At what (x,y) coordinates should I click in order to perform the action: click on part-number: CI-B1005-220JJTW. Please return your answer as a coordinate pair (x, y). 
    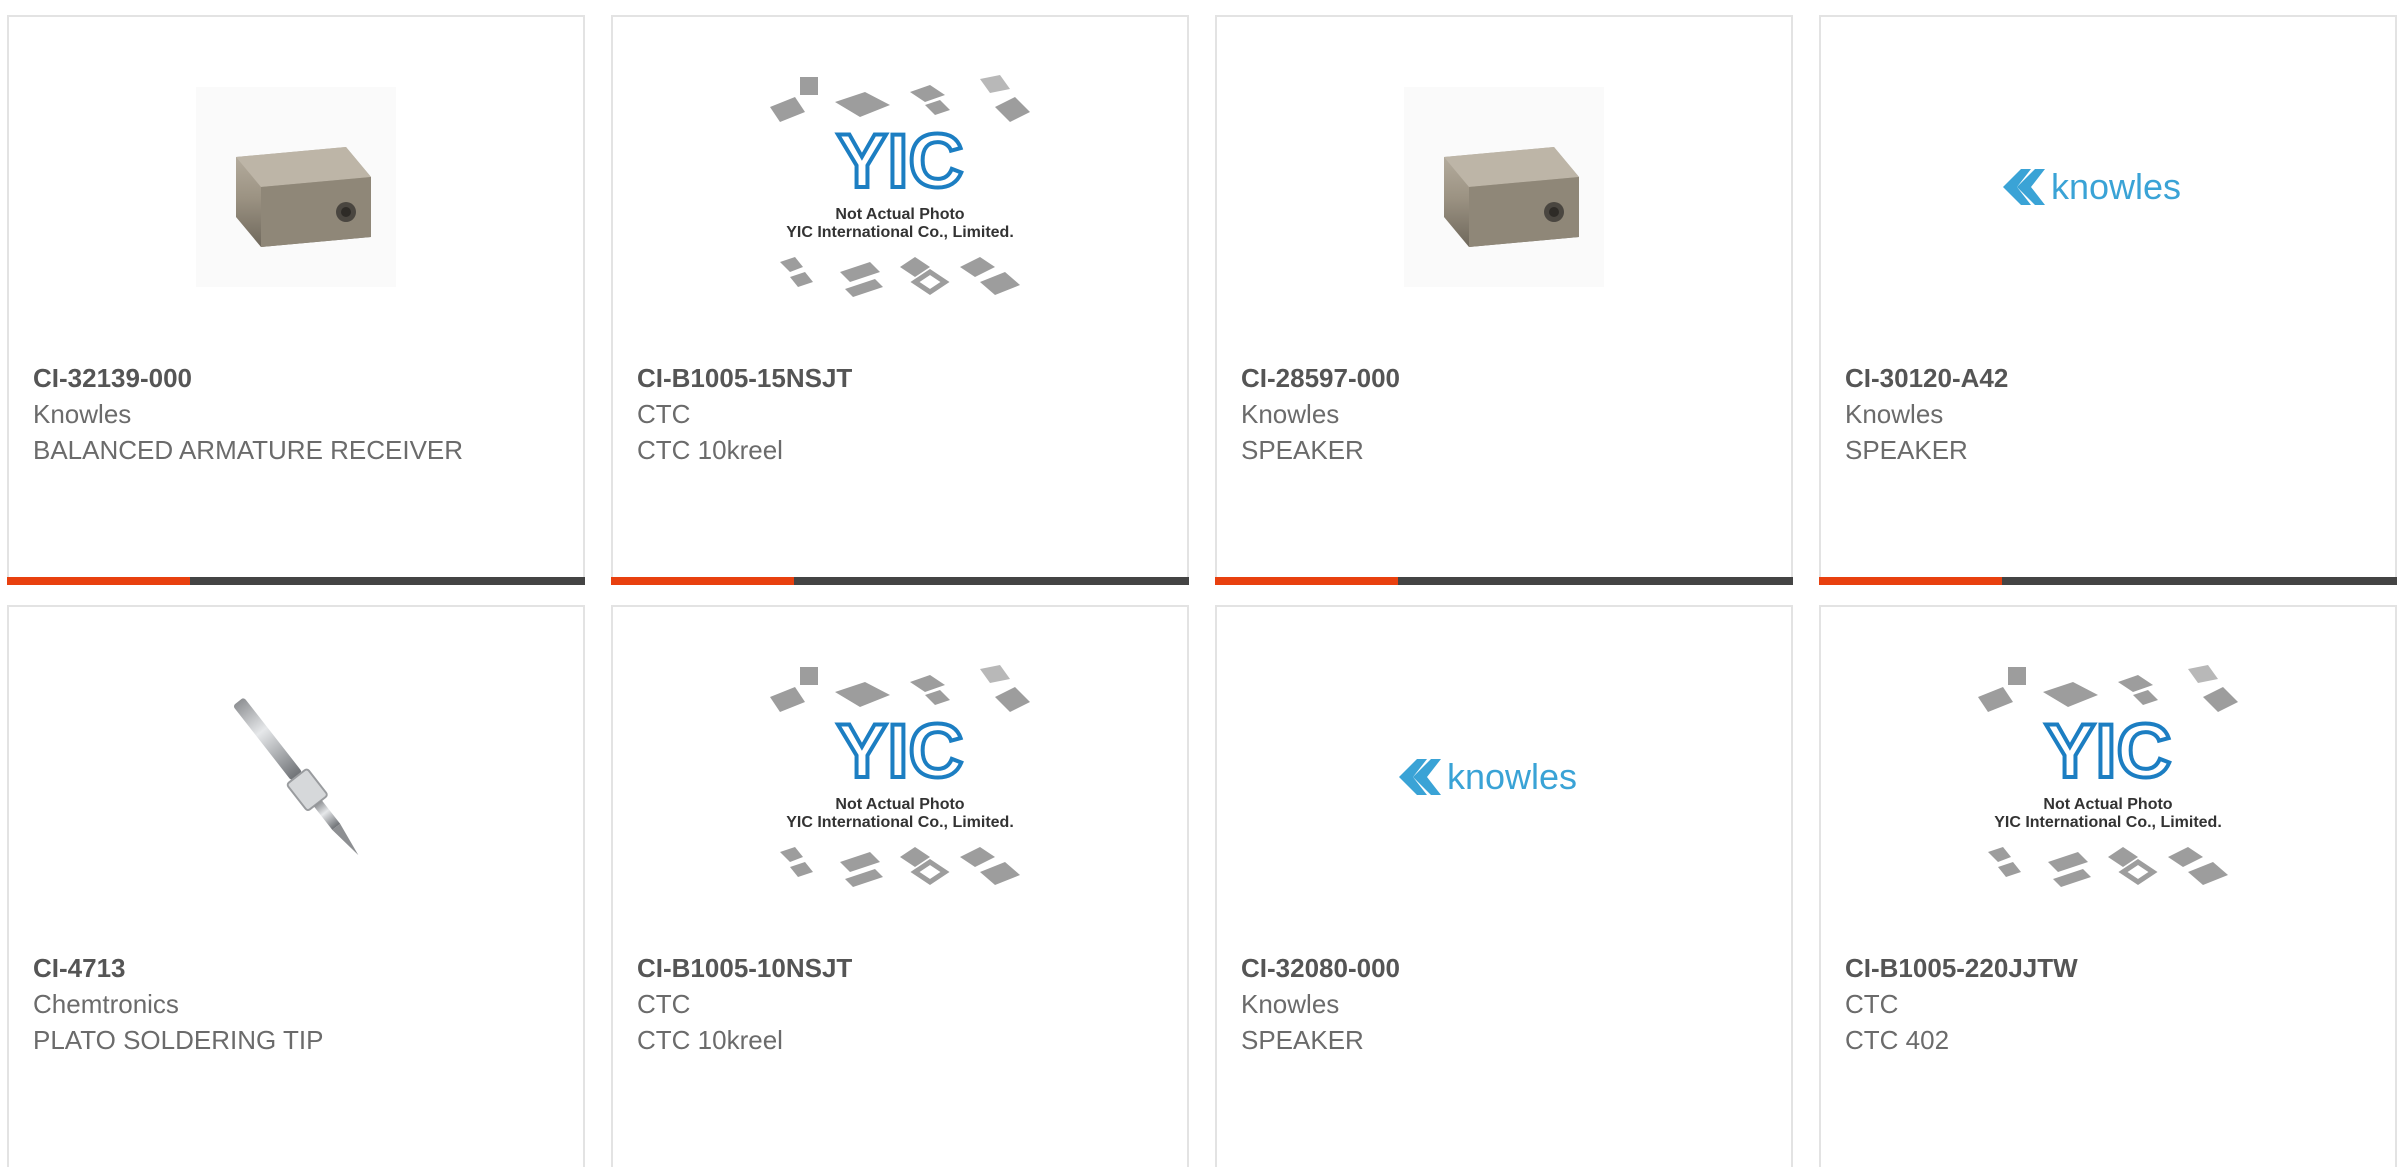
    Looking at the image, I should click on (2108, 968).